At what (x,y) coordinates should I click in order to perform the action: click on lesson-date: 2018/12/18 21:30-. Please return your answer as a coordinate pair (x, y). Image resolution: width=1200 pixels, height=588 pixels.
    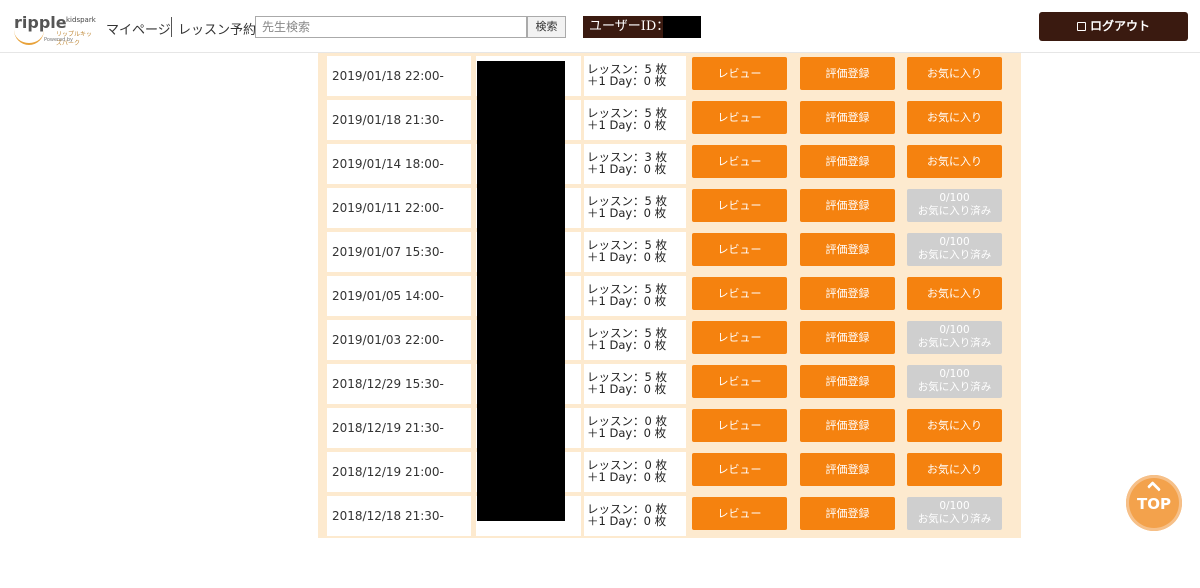
    Looking at the image, I should click on (399, 516).